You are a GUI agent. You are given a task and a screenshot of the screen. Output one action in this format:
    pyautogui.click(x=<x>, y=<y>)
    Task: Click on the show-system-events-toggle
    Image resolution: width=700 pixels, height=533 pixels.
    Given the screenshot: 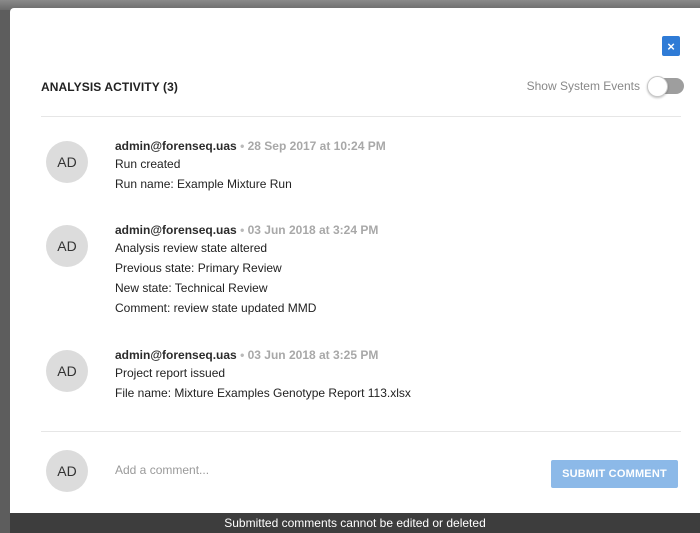 What is the action you would take?
    pyautogui.click(x=665, y=86)
    